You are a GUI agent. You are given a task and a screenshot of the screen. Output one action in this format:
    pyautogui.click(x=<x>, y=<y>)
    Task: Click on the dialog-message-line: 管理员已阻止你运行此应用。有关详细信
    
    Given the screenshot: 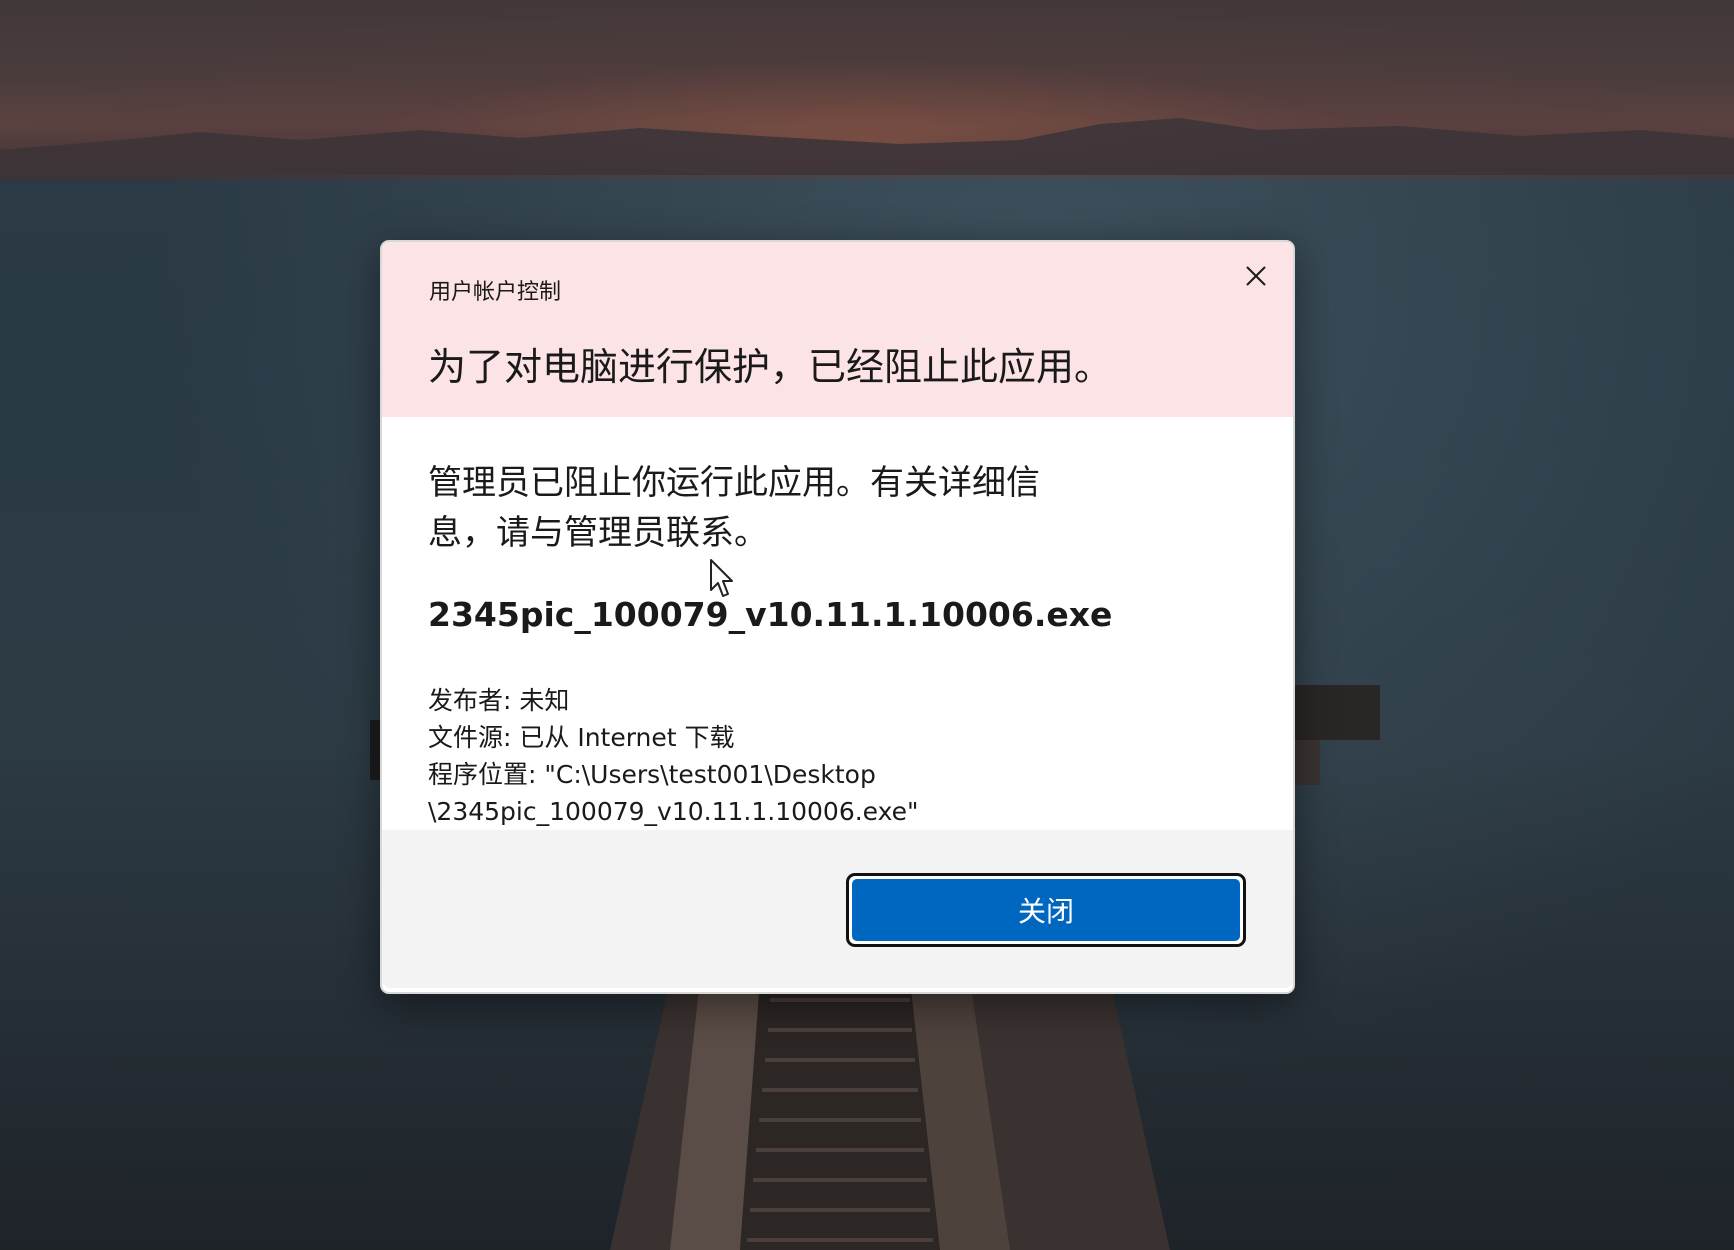 What is the action you would take?
    pyautogui.click(x=734, y=483)
    